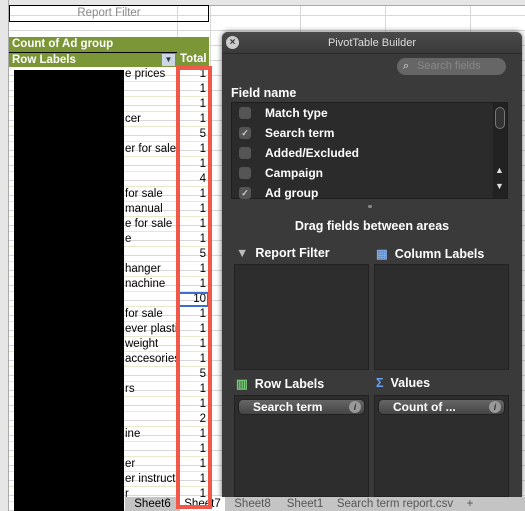 Image resolution: width=525 pixels, height=511 pixels. Describe the element at coordinates (370, 206) in the screenshot. I see `resize-handle` at that location.